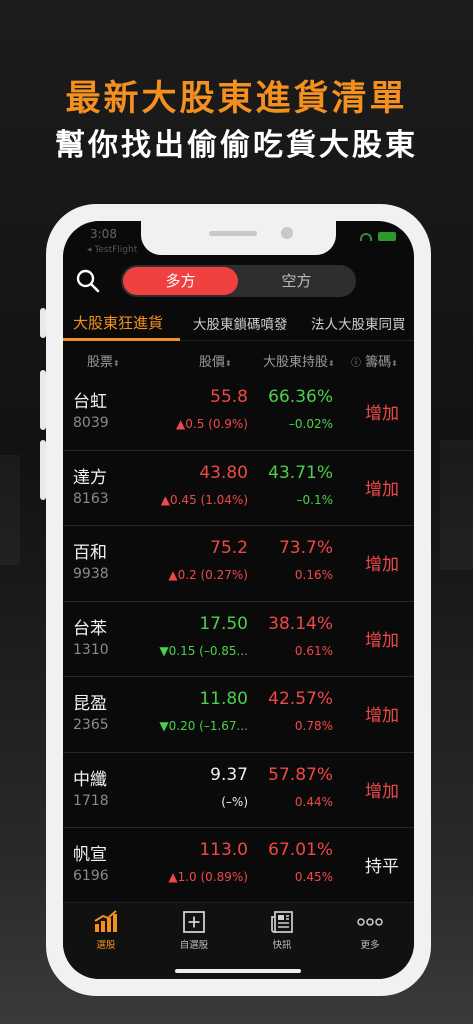  Describe the element at coordinates (238, 564) in the screenshot. I see `table-row: 百和 9938 75.2 ▲0.2 (0.27%) 73.7% 0.16% 增加` at that location.